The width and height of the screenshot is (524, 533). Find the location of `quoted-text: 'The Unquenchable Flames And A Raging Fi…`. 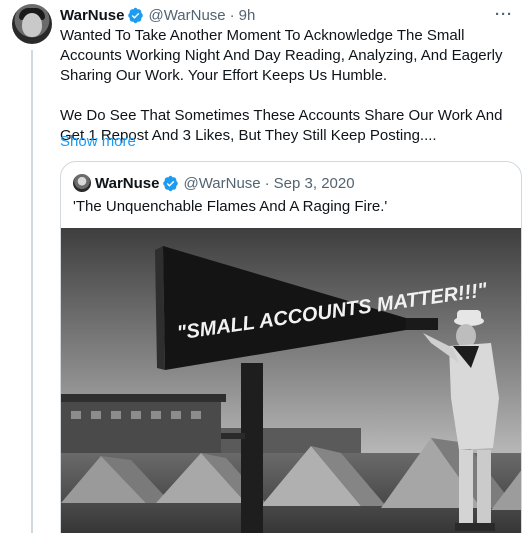

quoted-text: 'The Unquenchable Flames And A Raging Fi… is located at coordinates (230, 206).